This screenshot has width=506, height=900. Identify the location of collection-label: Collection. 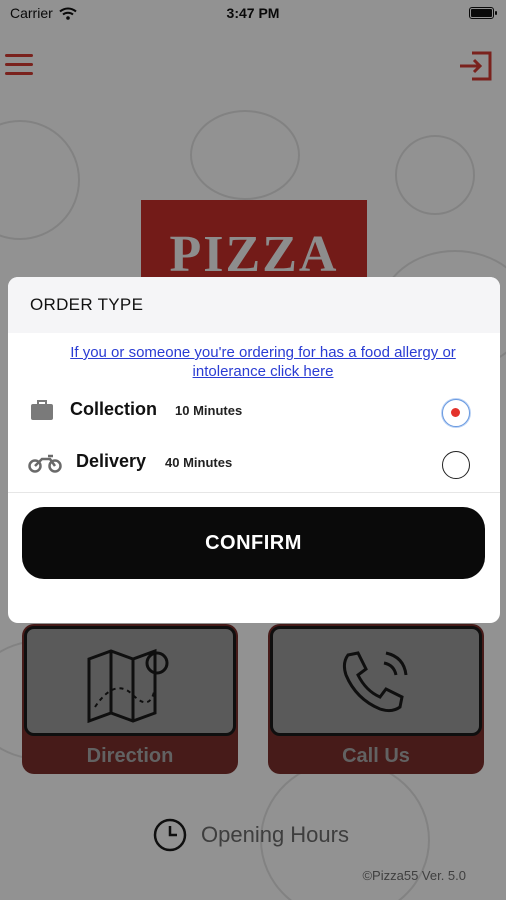
(114, 409).